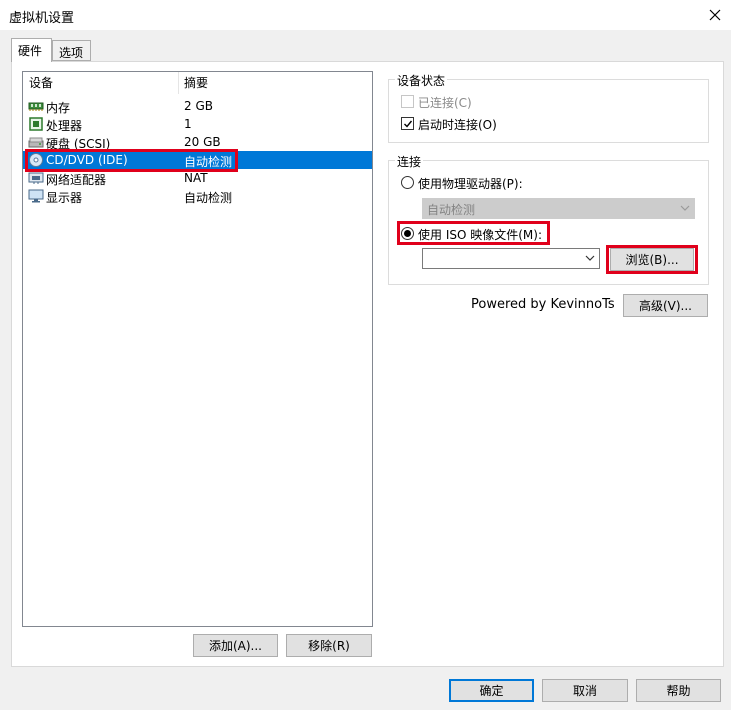 This screenshot has width=731, height=710. Describe the element at coordinates (470, 184) in the screenshot. I see `physical-drive-label: 使用物理驱动器(P):` at that location.